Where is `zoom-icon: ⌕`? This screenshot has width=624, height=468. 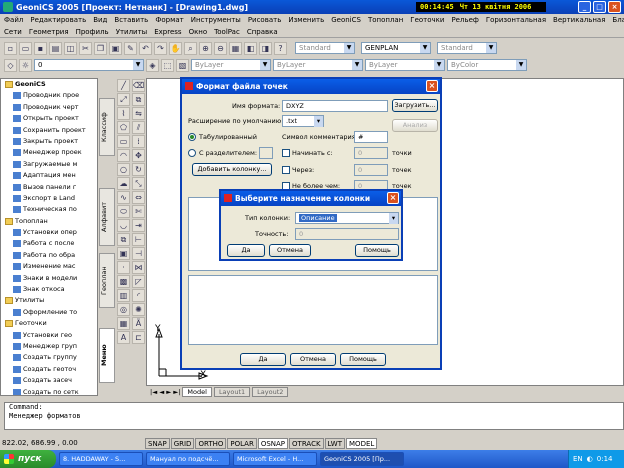
zoom-icon: ⌕ is located at coordinates (190, 48).